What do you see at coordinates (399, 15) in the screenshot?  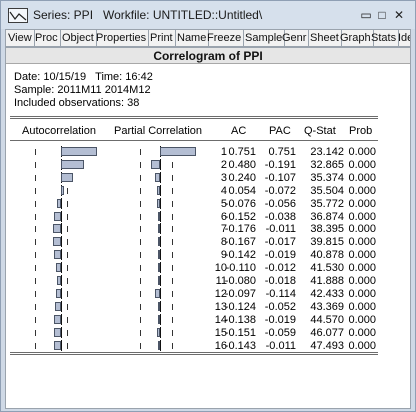 I see `close-icon: ✕` at bounding box center [399, 15].